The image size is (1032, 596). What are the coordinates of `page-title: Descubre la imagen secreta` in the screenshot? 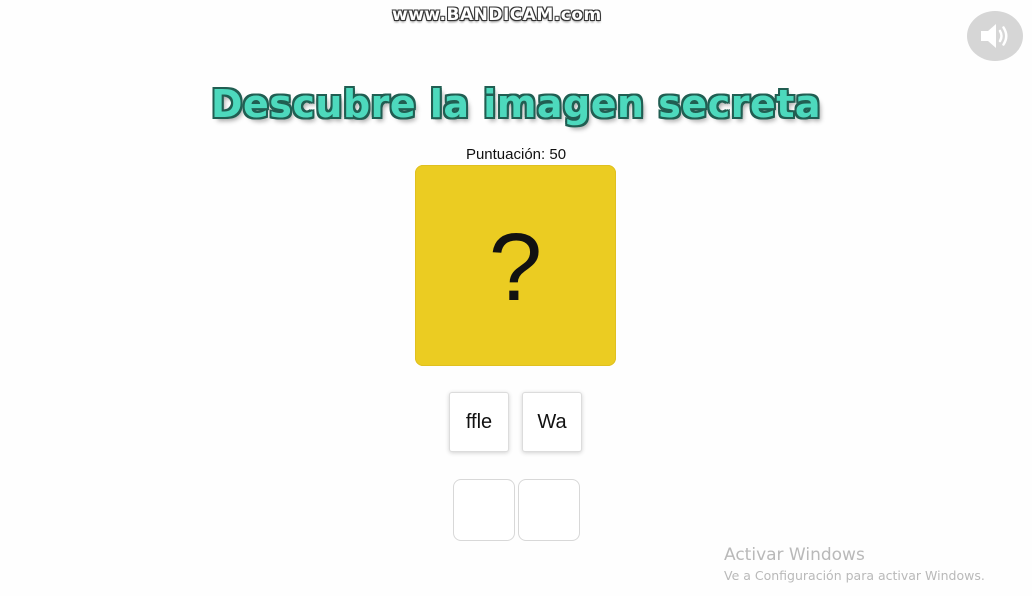 It's located at (516, 104).